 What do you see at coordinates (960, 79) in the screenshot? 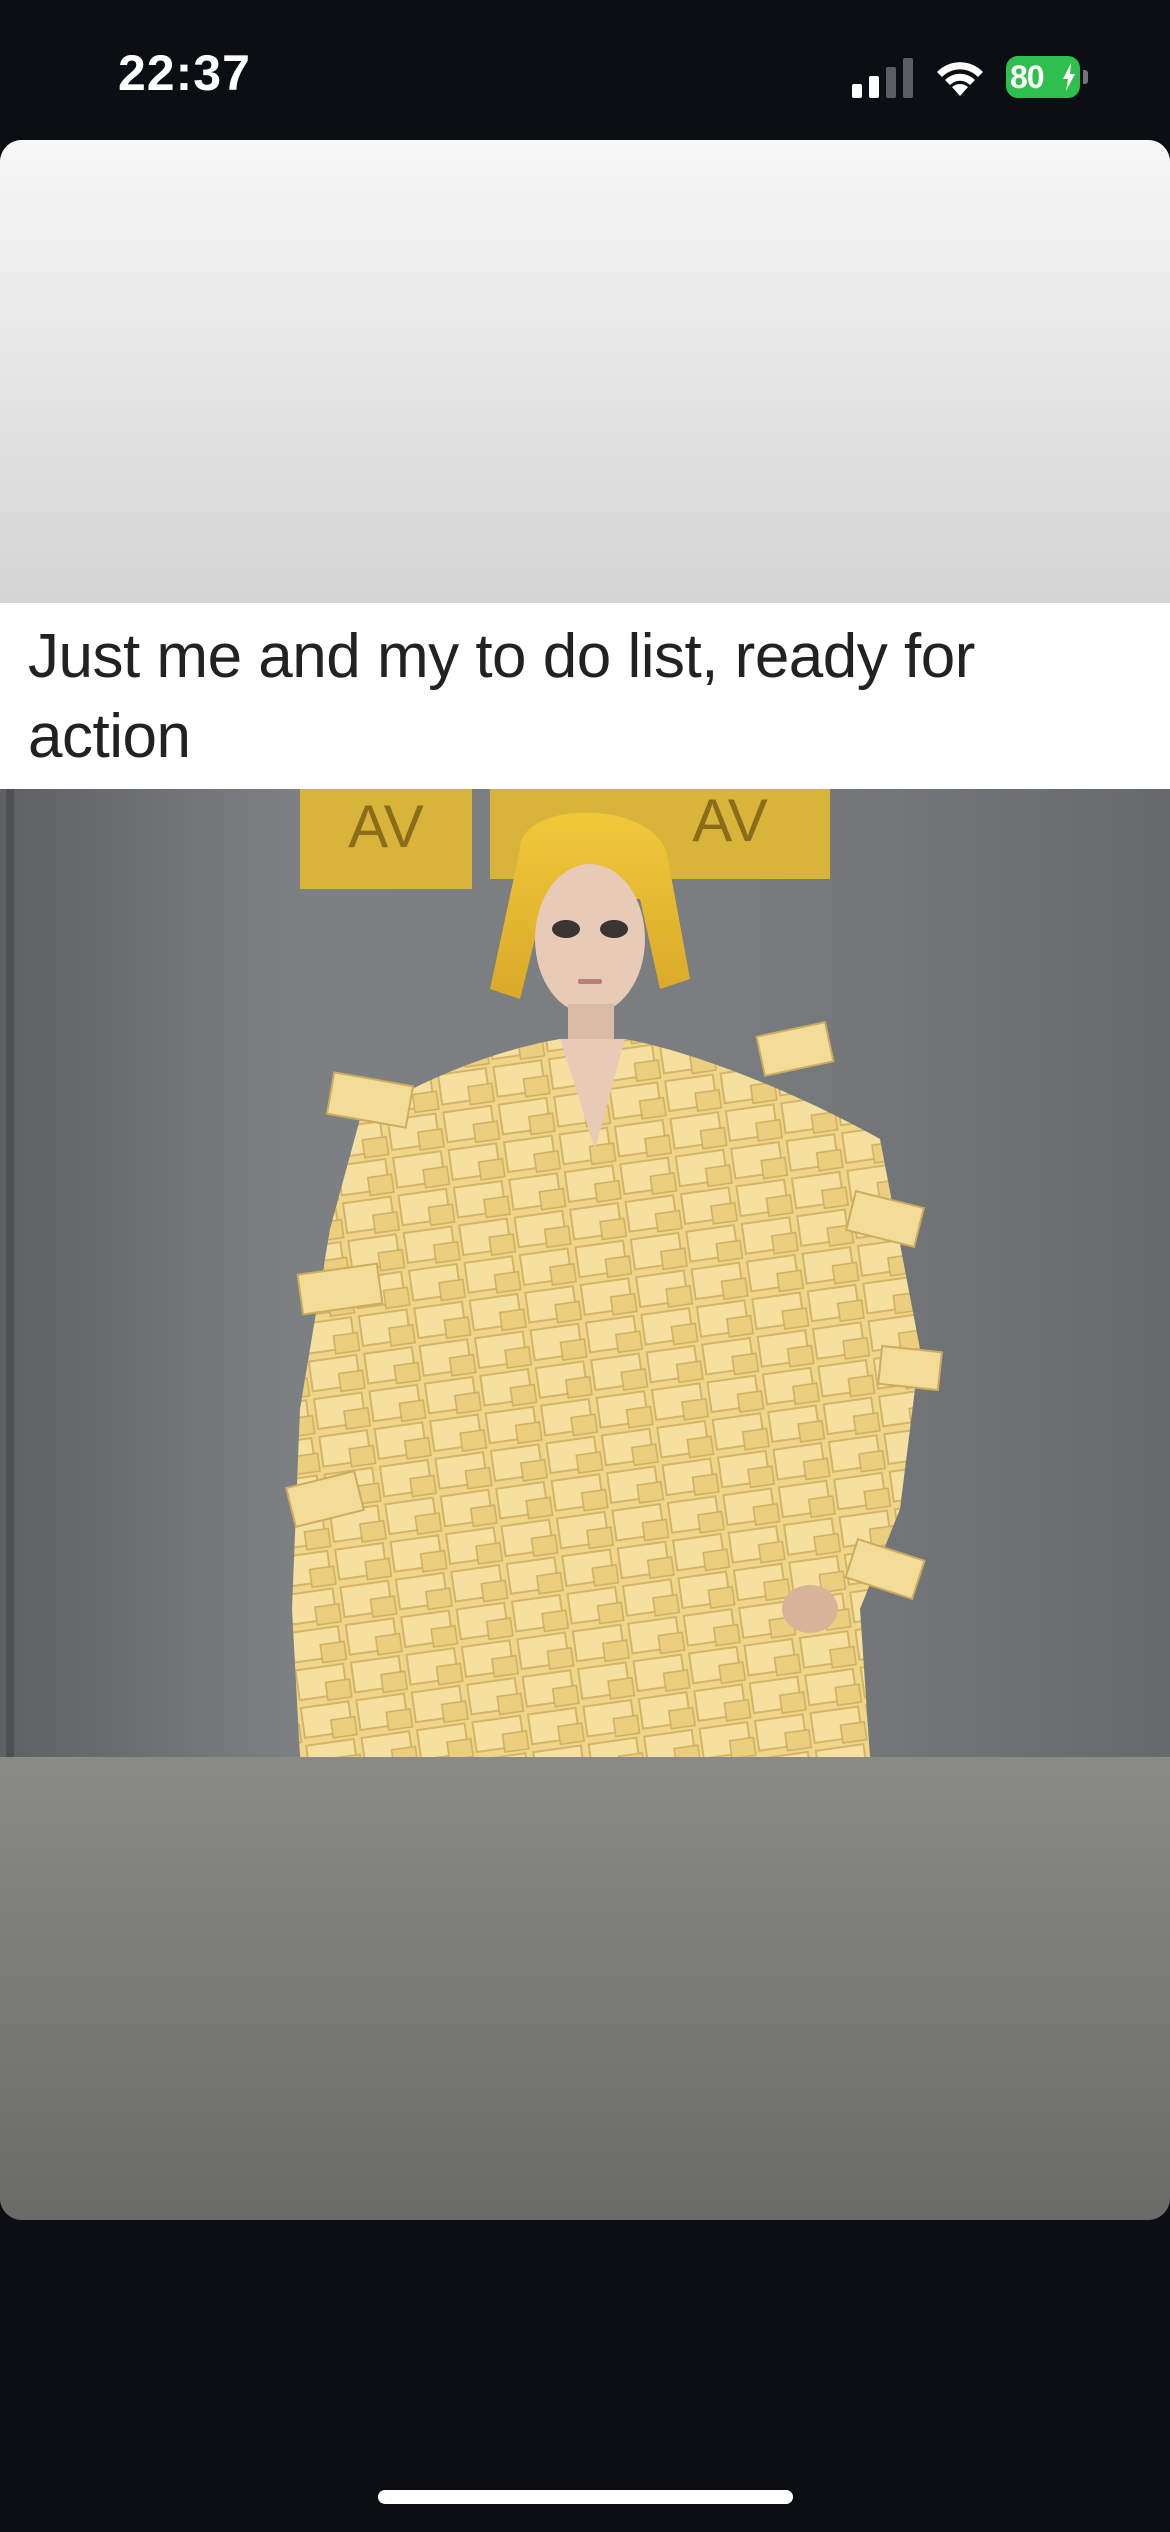
I see `wifi-icon` at bounding box center [960, 79].